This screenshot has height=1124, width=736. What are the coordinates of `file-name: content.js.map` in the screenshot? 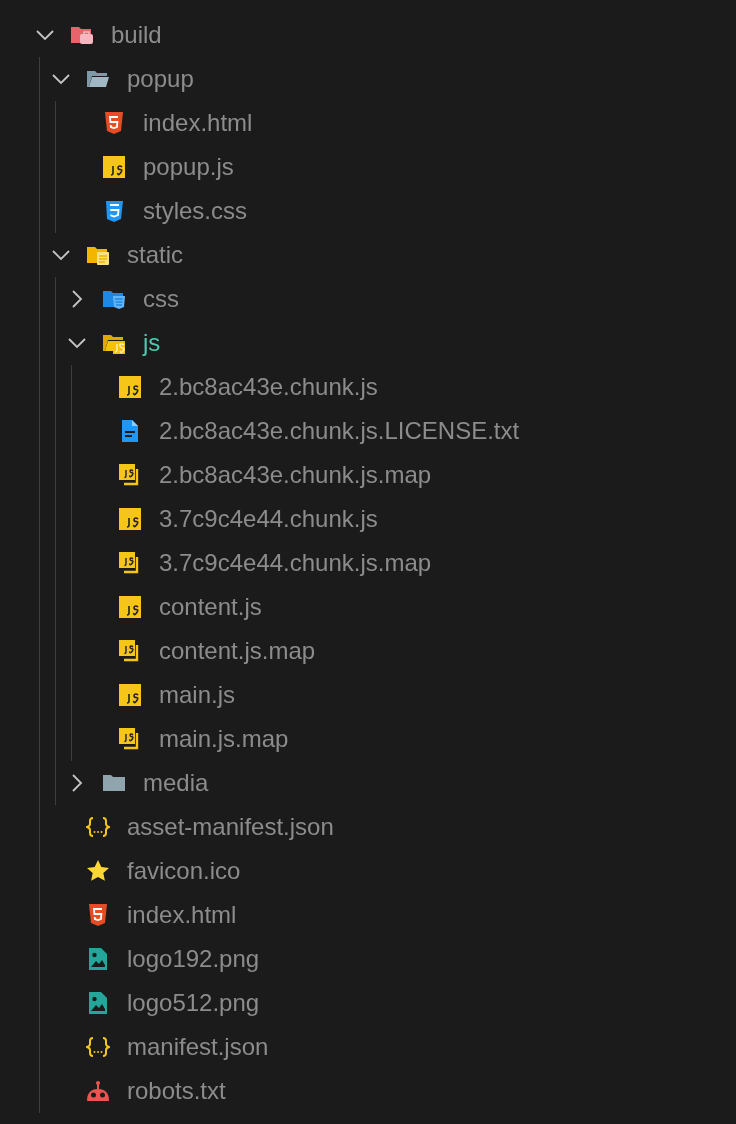 It's located at (237, 651).